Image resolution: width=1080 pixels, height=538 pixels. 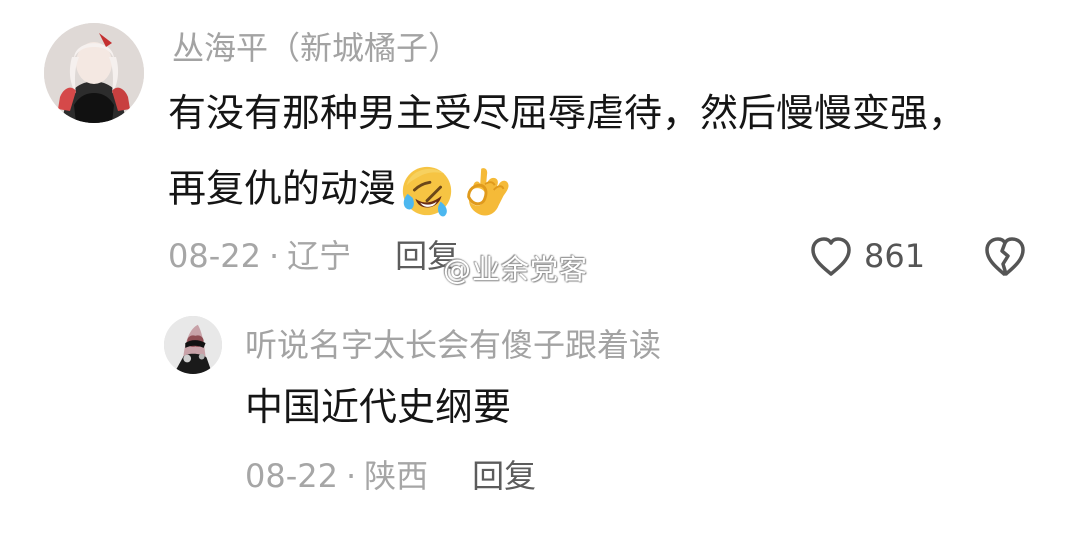 I want to click on main-comment-location: 辽宁, so click(x=319, y=256).